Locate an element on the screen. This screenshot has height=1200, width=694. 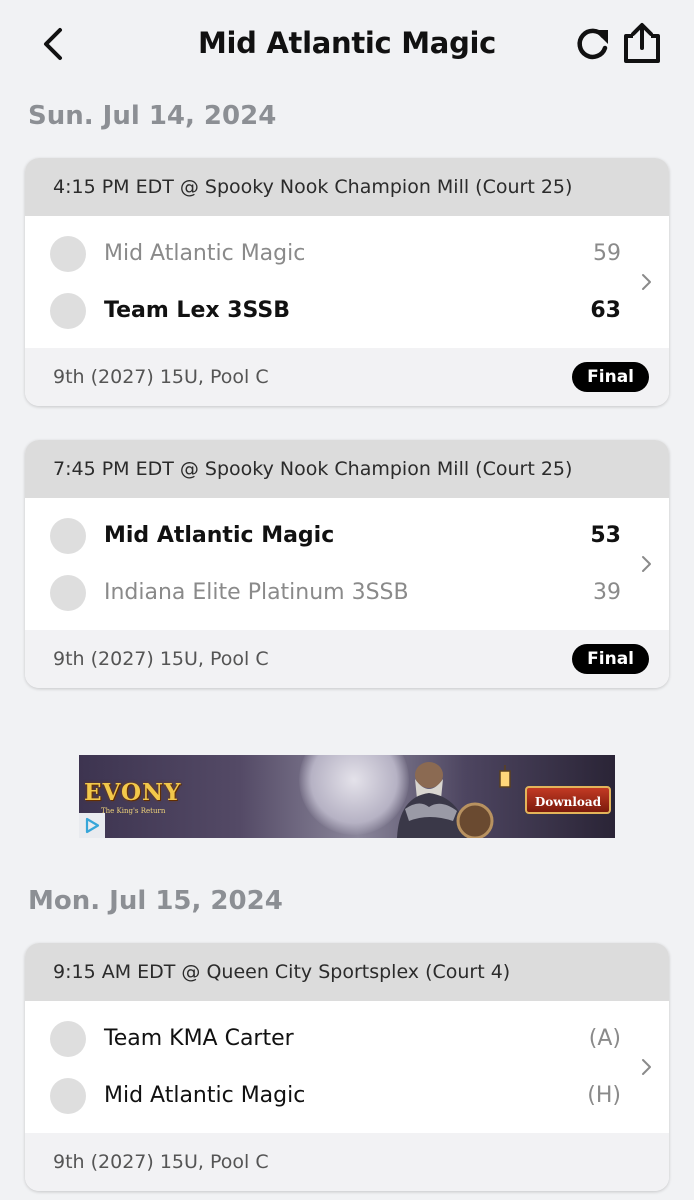
share-icon is located at coordinates (642, 43).